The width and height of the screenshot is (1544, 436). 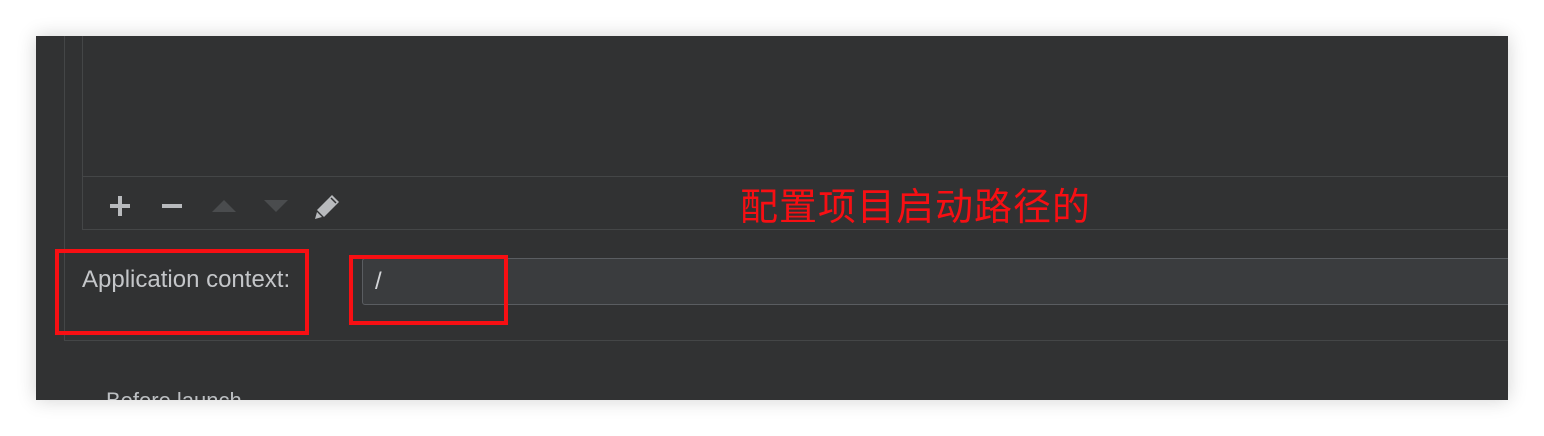 I want to click on edit-button, so click(x=328, y=206).